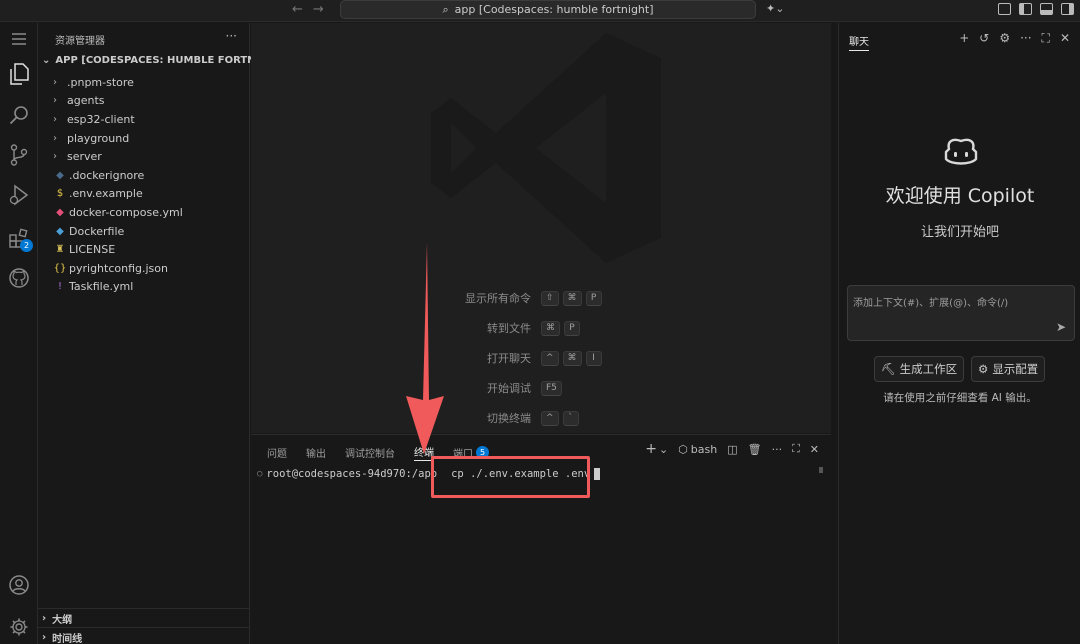  I want to click on tree-item-pyrightconfig: {} pyrightconfig.json, so click(144, 268).